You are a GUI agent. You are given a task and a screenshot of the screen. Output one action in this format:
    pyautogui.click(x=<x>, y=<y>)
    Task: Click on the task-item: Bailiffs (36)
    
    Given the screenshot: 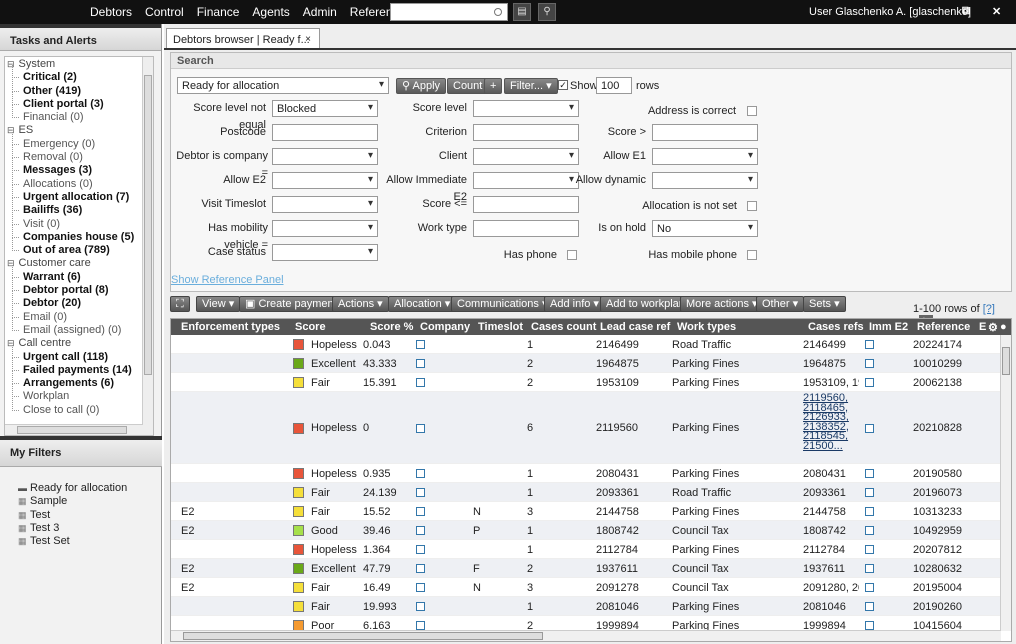 What is the action you would take?
    pyautogui.click(x=75, y=207)
    